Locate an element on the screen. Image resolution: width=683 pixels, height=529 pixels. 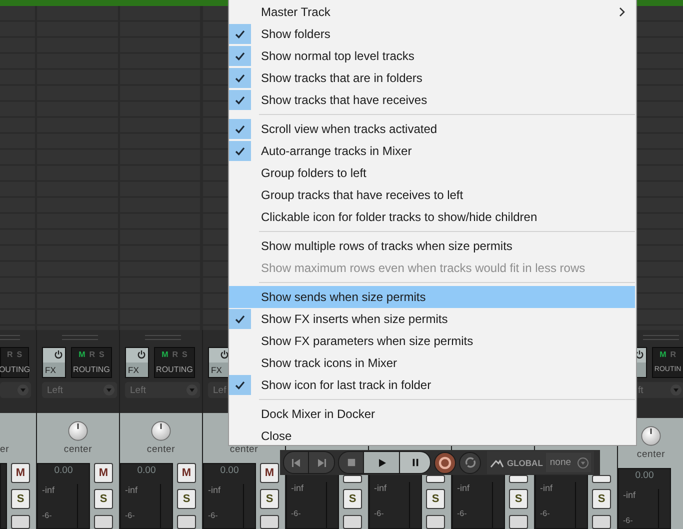
record-icon is located at coordinates (445, 463).